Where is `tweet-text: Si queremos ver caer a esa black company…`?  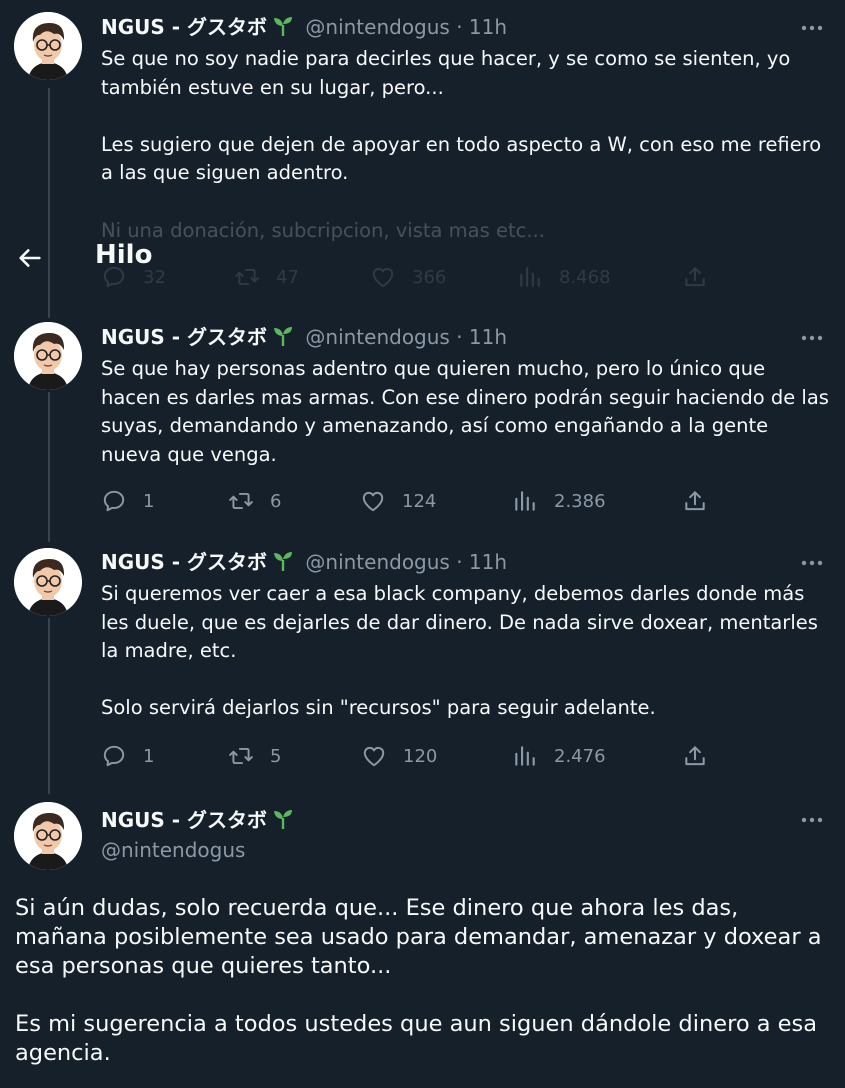
tweet-text: Si queremos ver caer a esa black company… is located at coordinates (465, 651).